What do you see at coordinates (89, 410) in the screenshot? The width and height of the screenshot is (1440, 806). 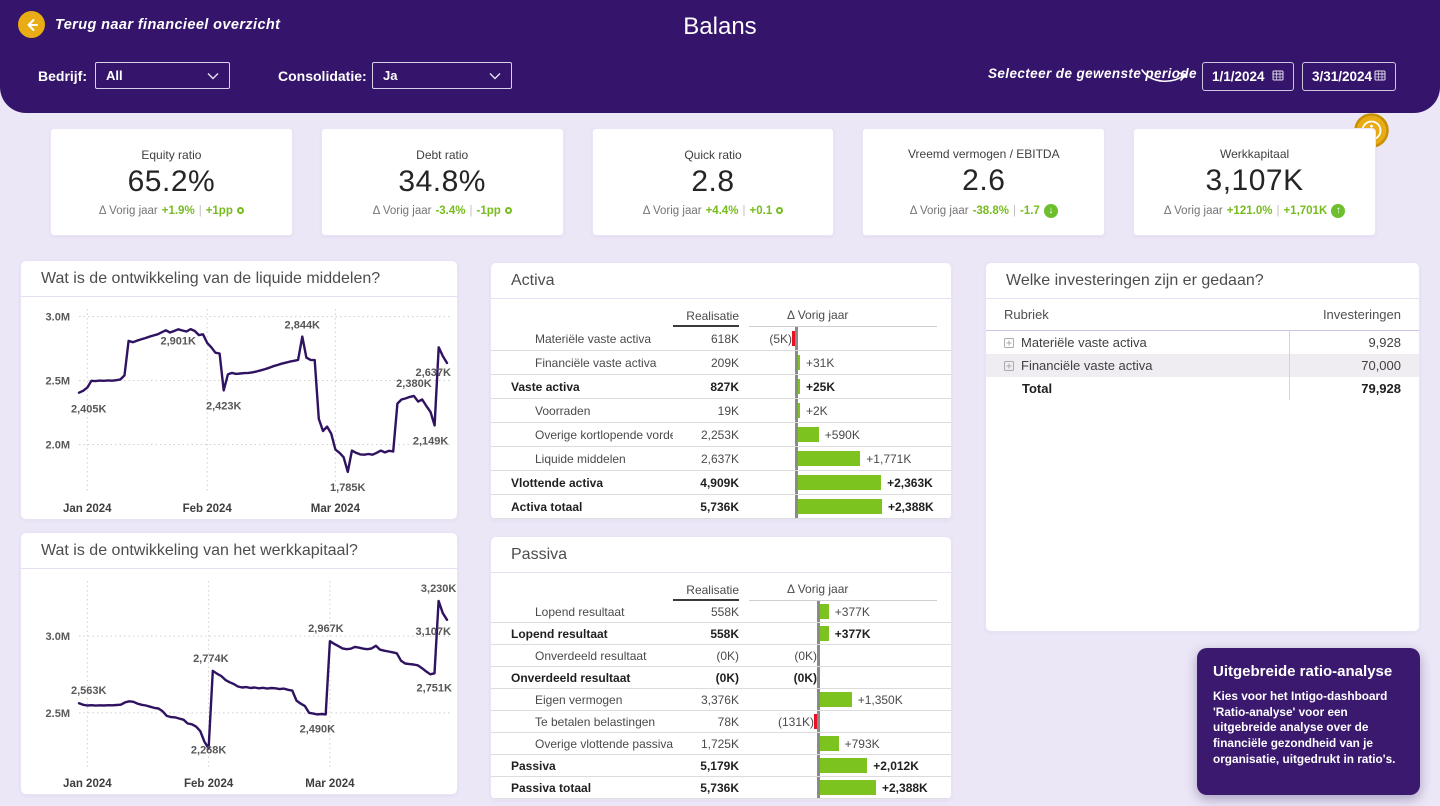 I see `svg-text: 2,405K` at bounding box center [89, 410].